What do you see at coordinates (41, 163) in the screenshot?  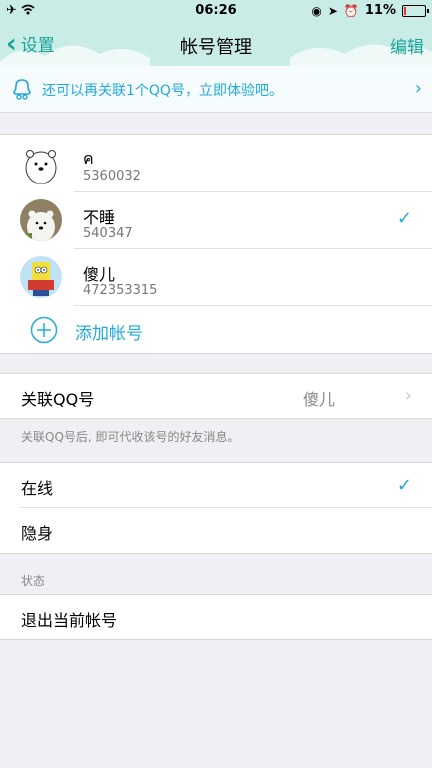 I see `polar-bear-avatar` at bounding box center [41, 163].